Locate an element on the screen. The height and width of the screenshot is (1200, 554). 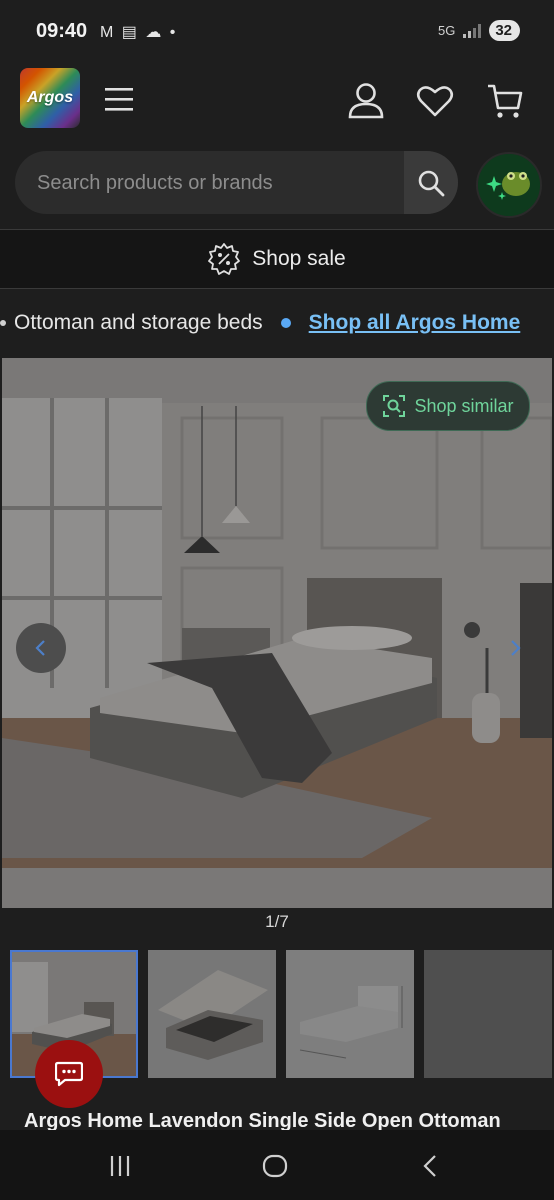
network-icon: 5G is located at coordinates (446, 30).